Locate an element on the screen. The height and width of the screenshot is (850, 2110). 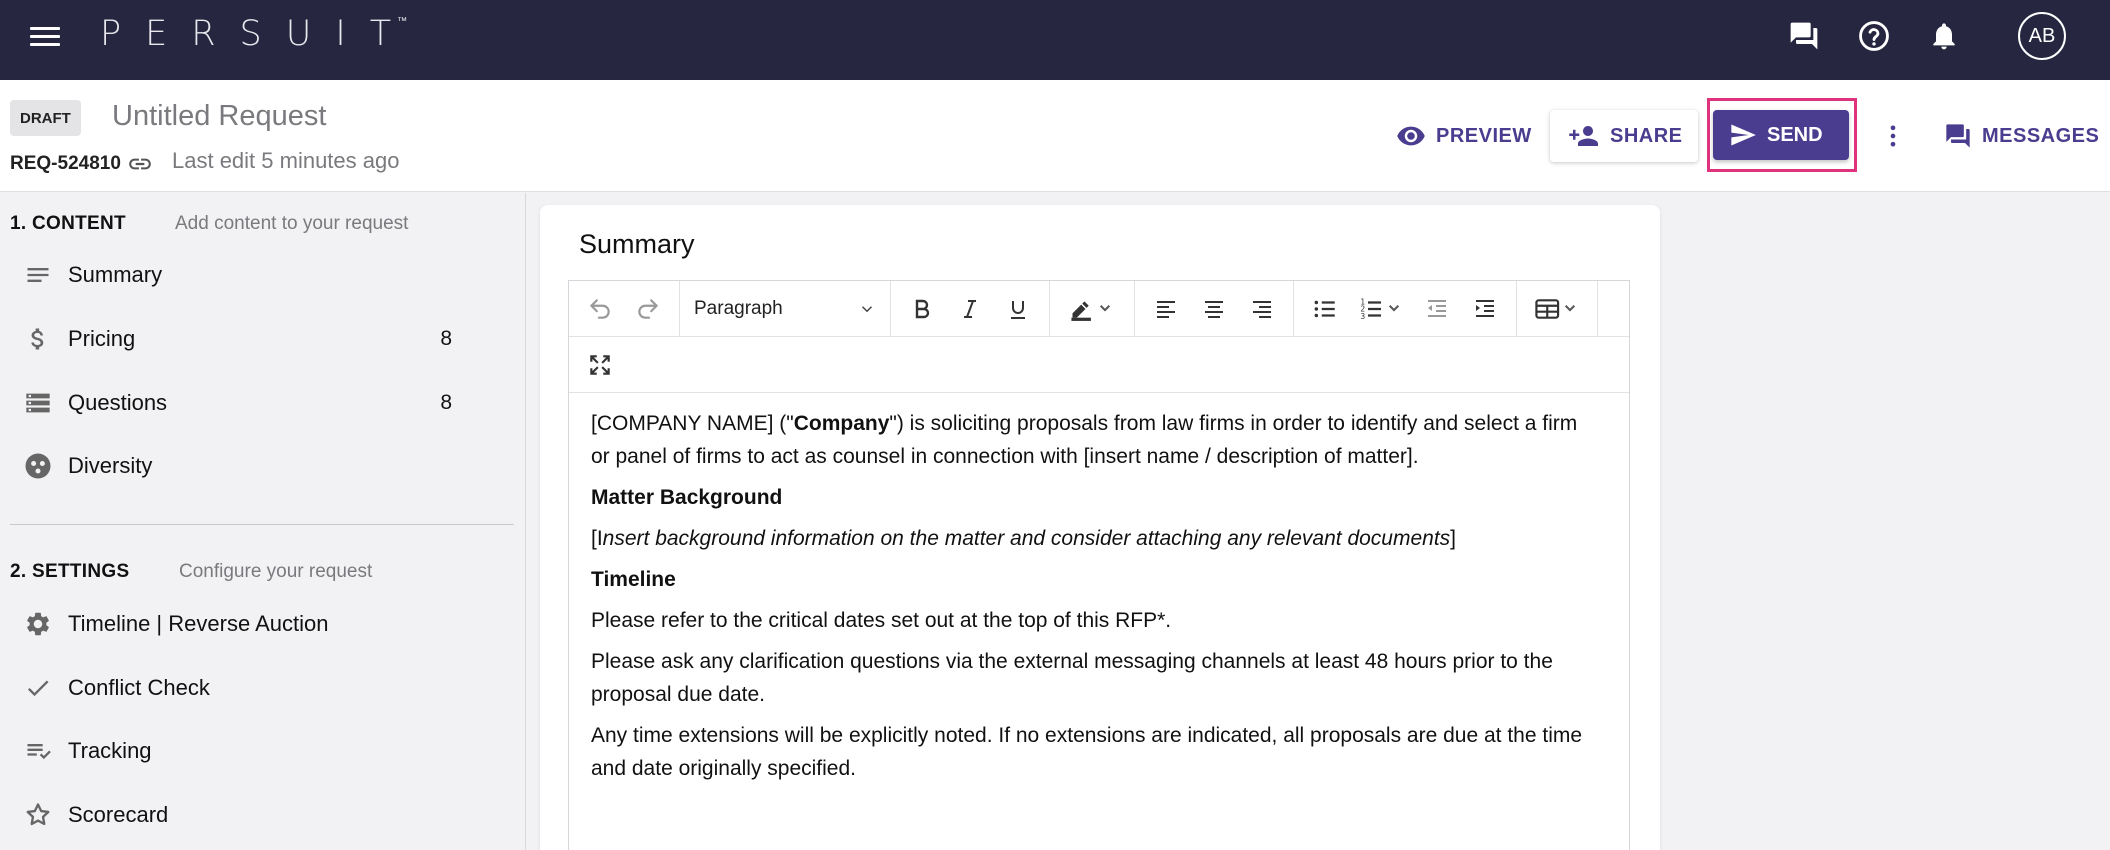
indent-icon is located at coordinates (1485, 309).